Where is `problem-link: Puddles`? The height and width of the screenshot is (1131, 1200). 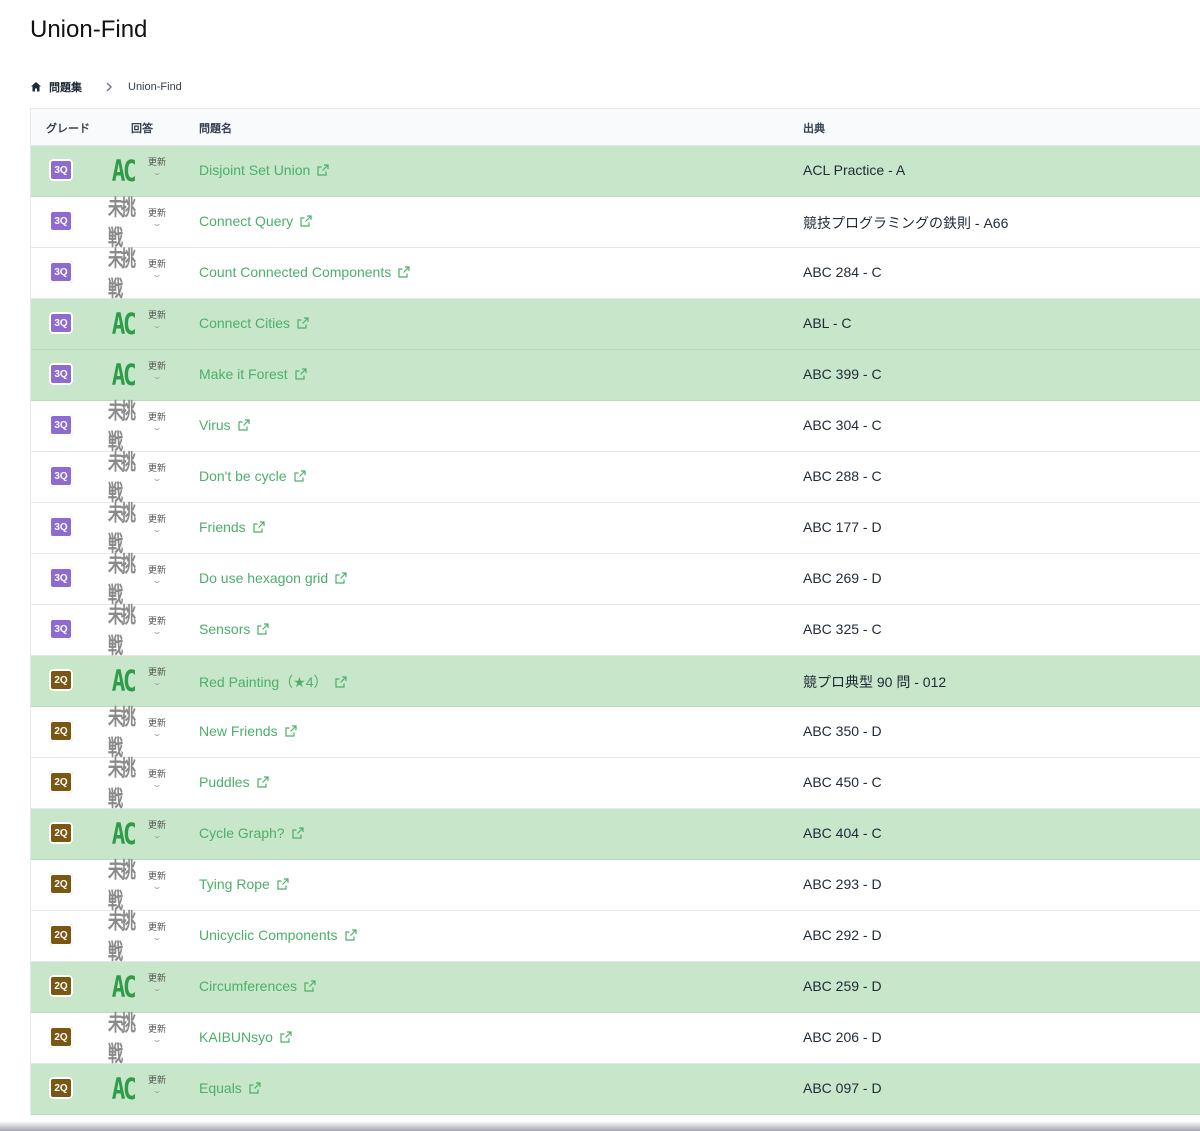
problem-link: Puddles is located at coordinates (234, 782).